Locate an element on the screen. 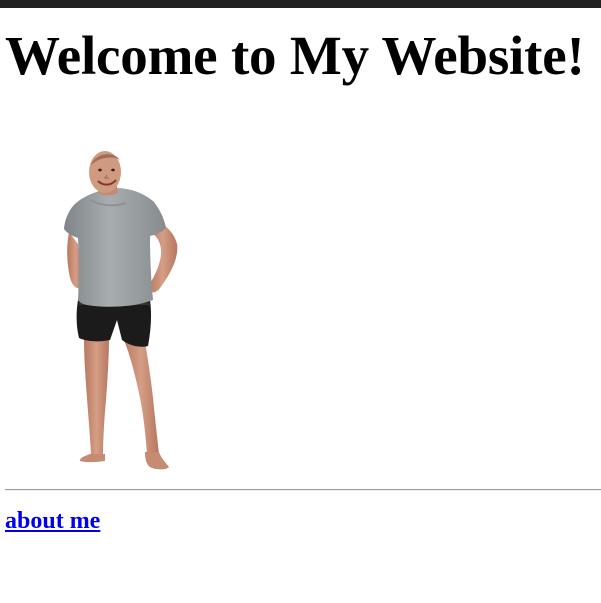 The height and width of the screenshot is (603, 601). shorts is located at coordinates (114, 323).